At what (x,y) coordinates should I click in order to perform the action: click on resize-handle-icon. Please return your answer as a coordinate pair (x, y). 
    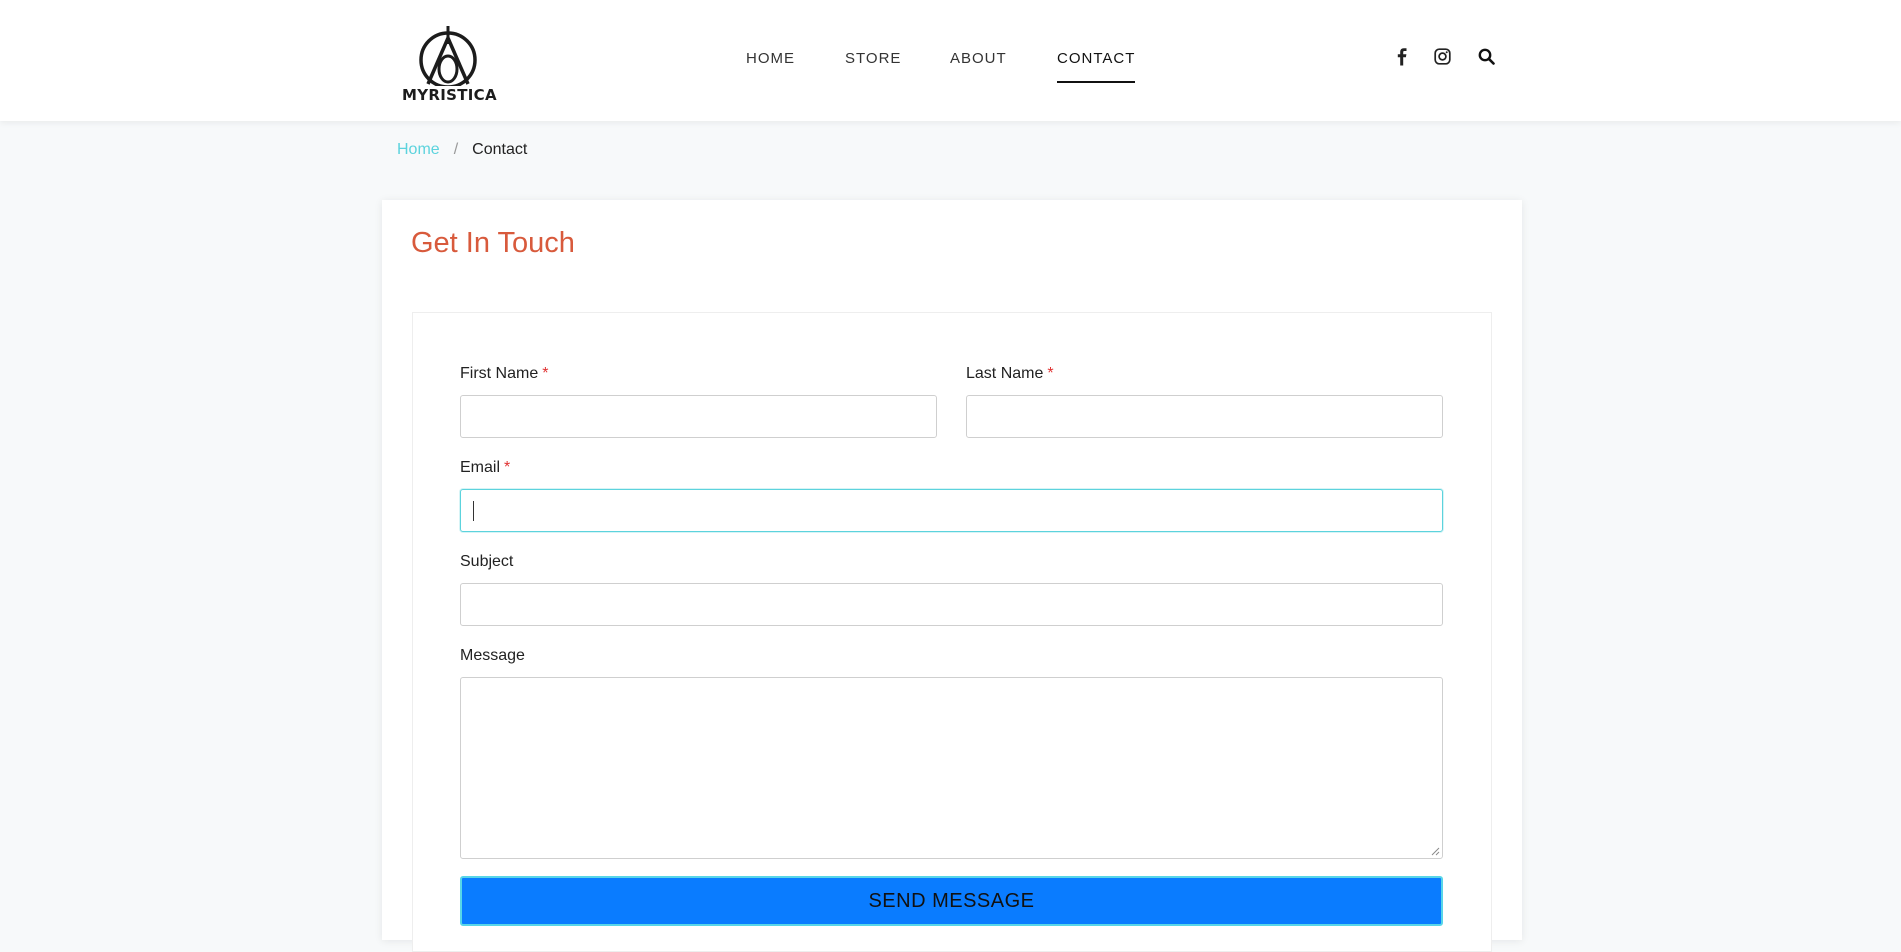
    Looking at the image, I should click on (1435, 851).